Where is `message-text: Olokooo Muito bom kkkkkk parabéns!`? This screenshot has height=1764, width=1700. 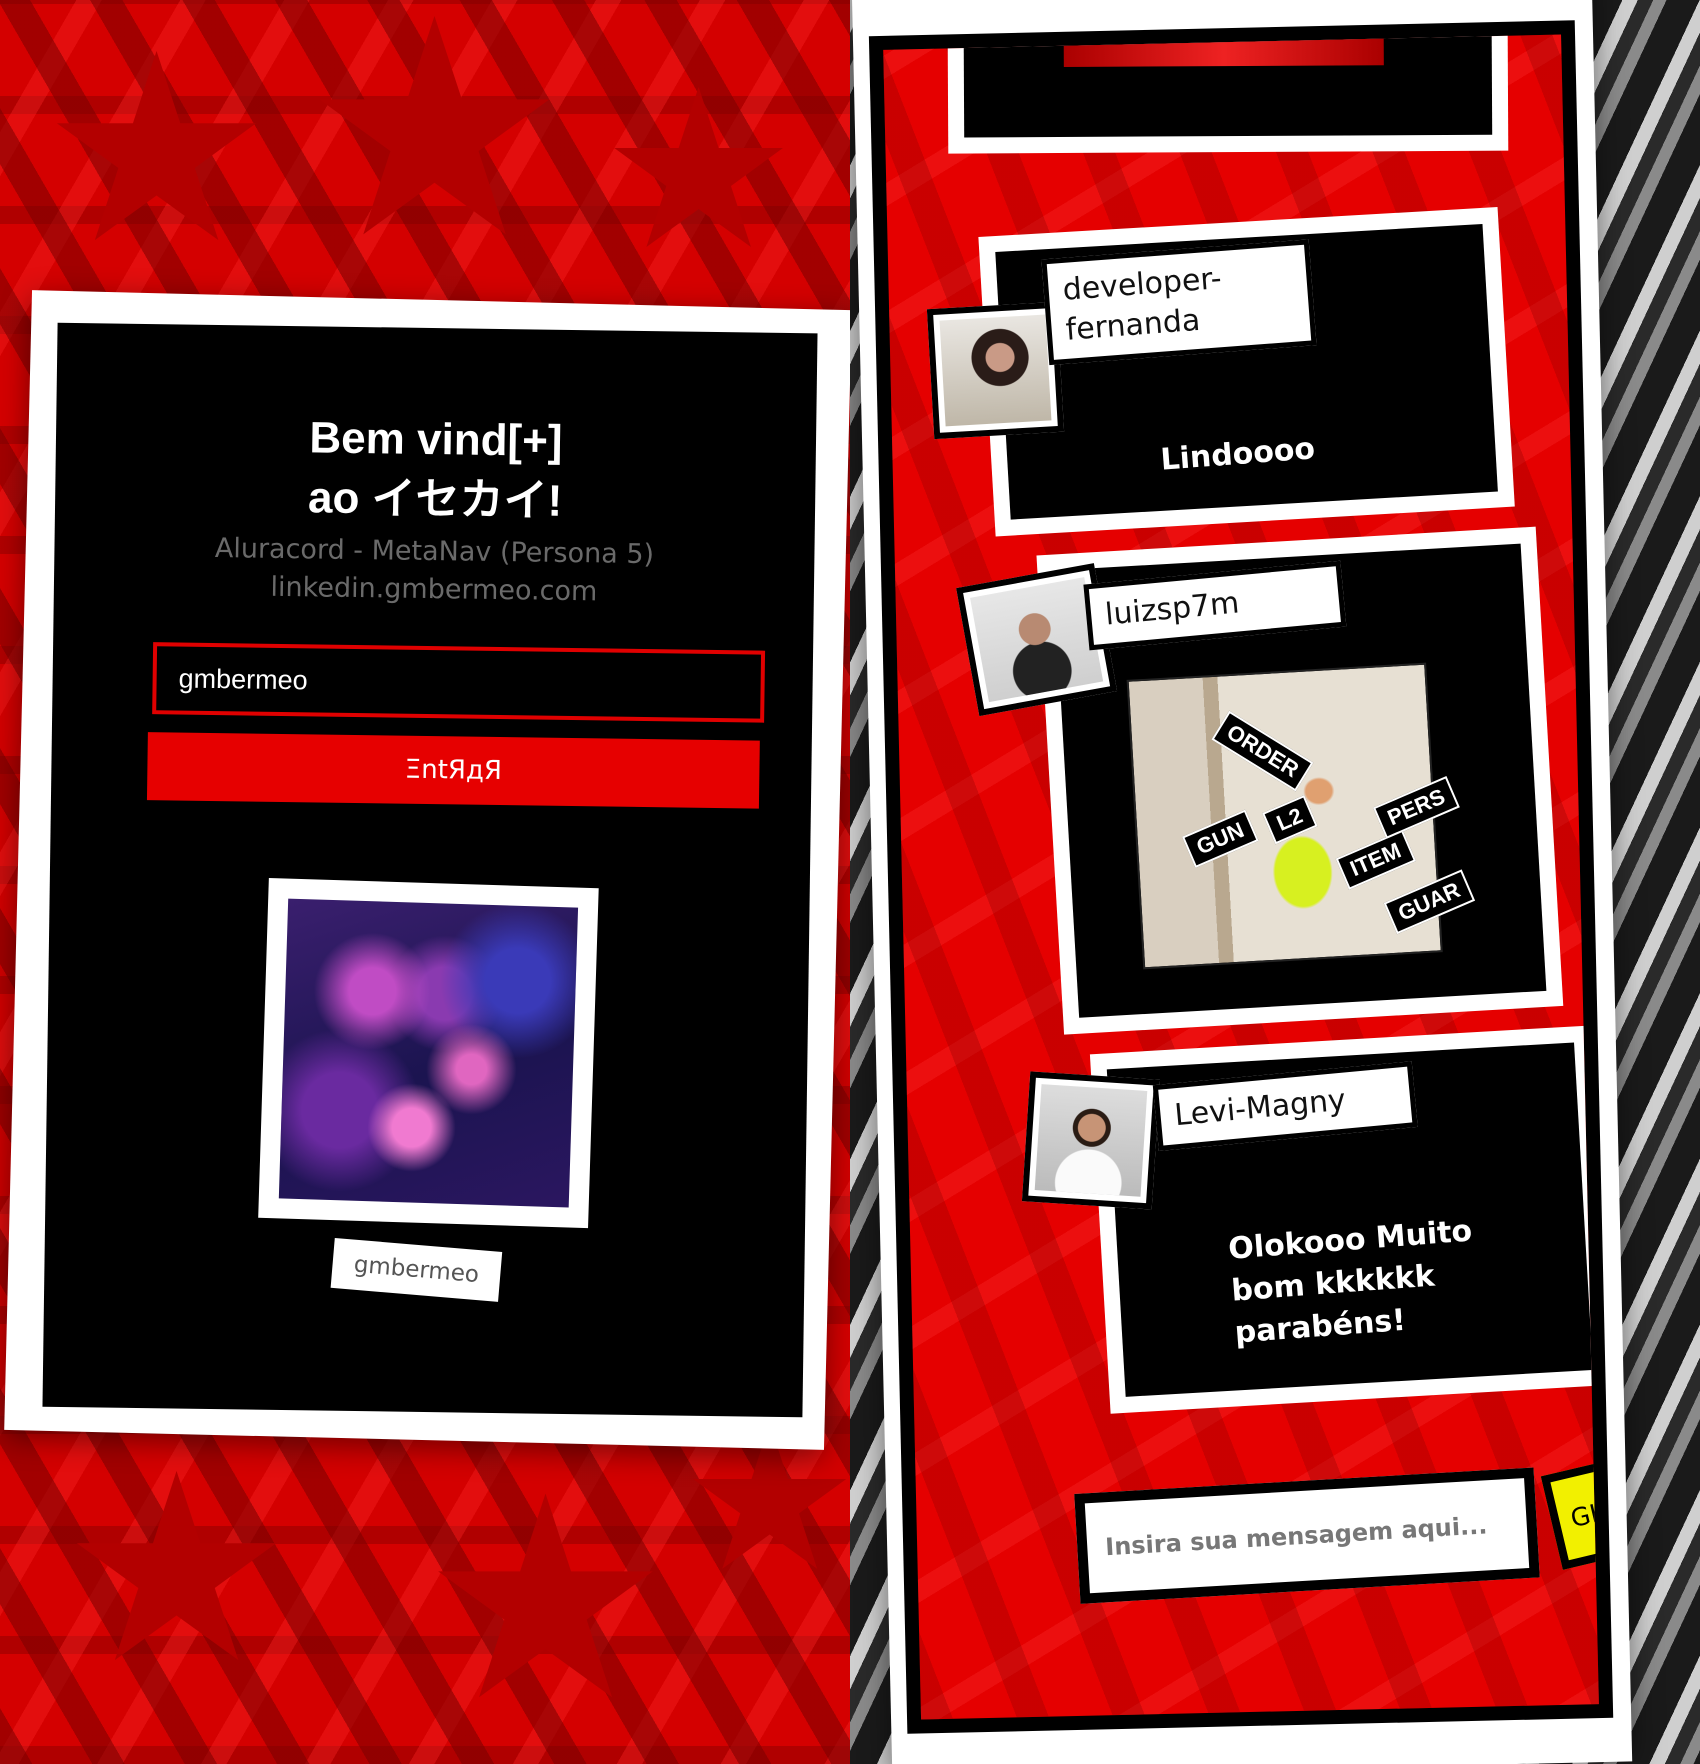
message-text: Olokooo Muito bom kkkkkk parabéns! is located at coordinates (1353, 1283).